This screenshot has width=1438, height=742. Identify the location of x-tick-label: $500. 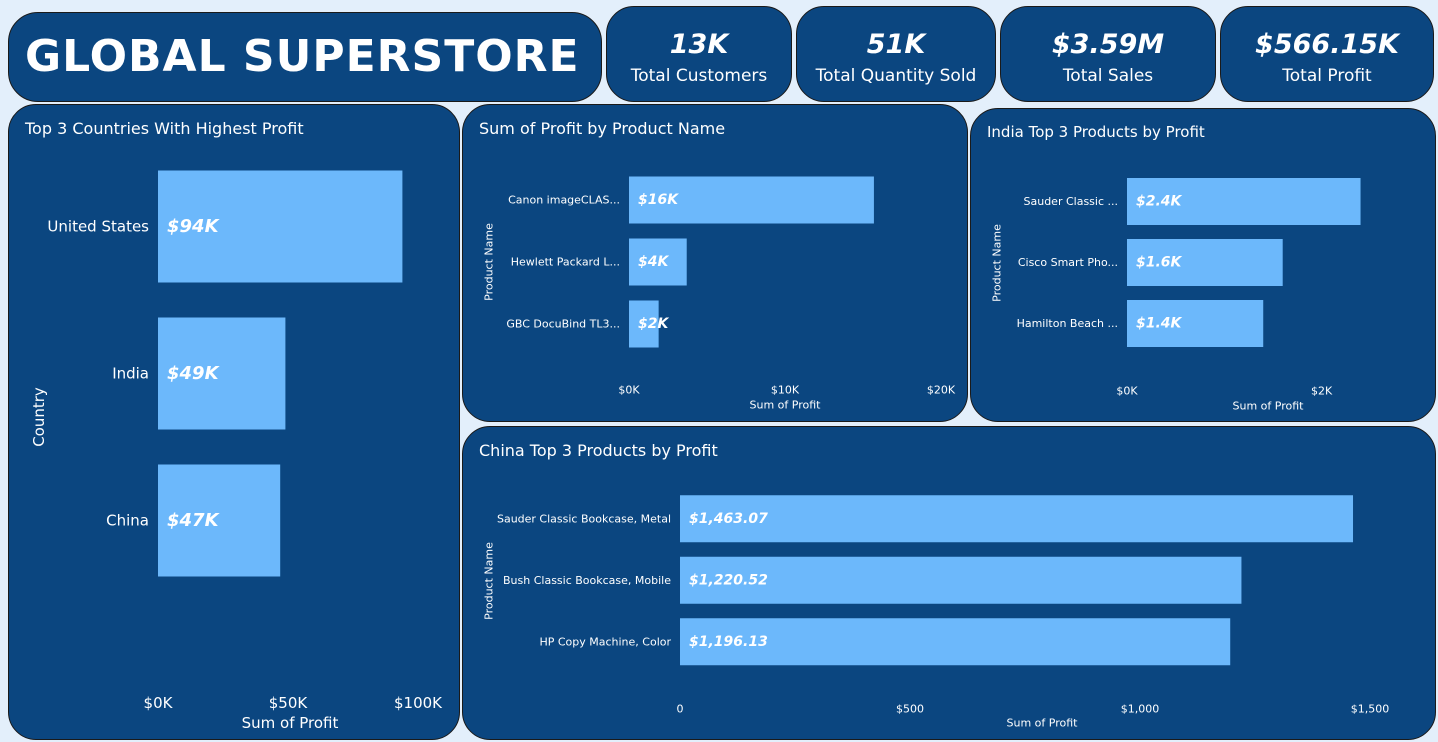
(910, 709).